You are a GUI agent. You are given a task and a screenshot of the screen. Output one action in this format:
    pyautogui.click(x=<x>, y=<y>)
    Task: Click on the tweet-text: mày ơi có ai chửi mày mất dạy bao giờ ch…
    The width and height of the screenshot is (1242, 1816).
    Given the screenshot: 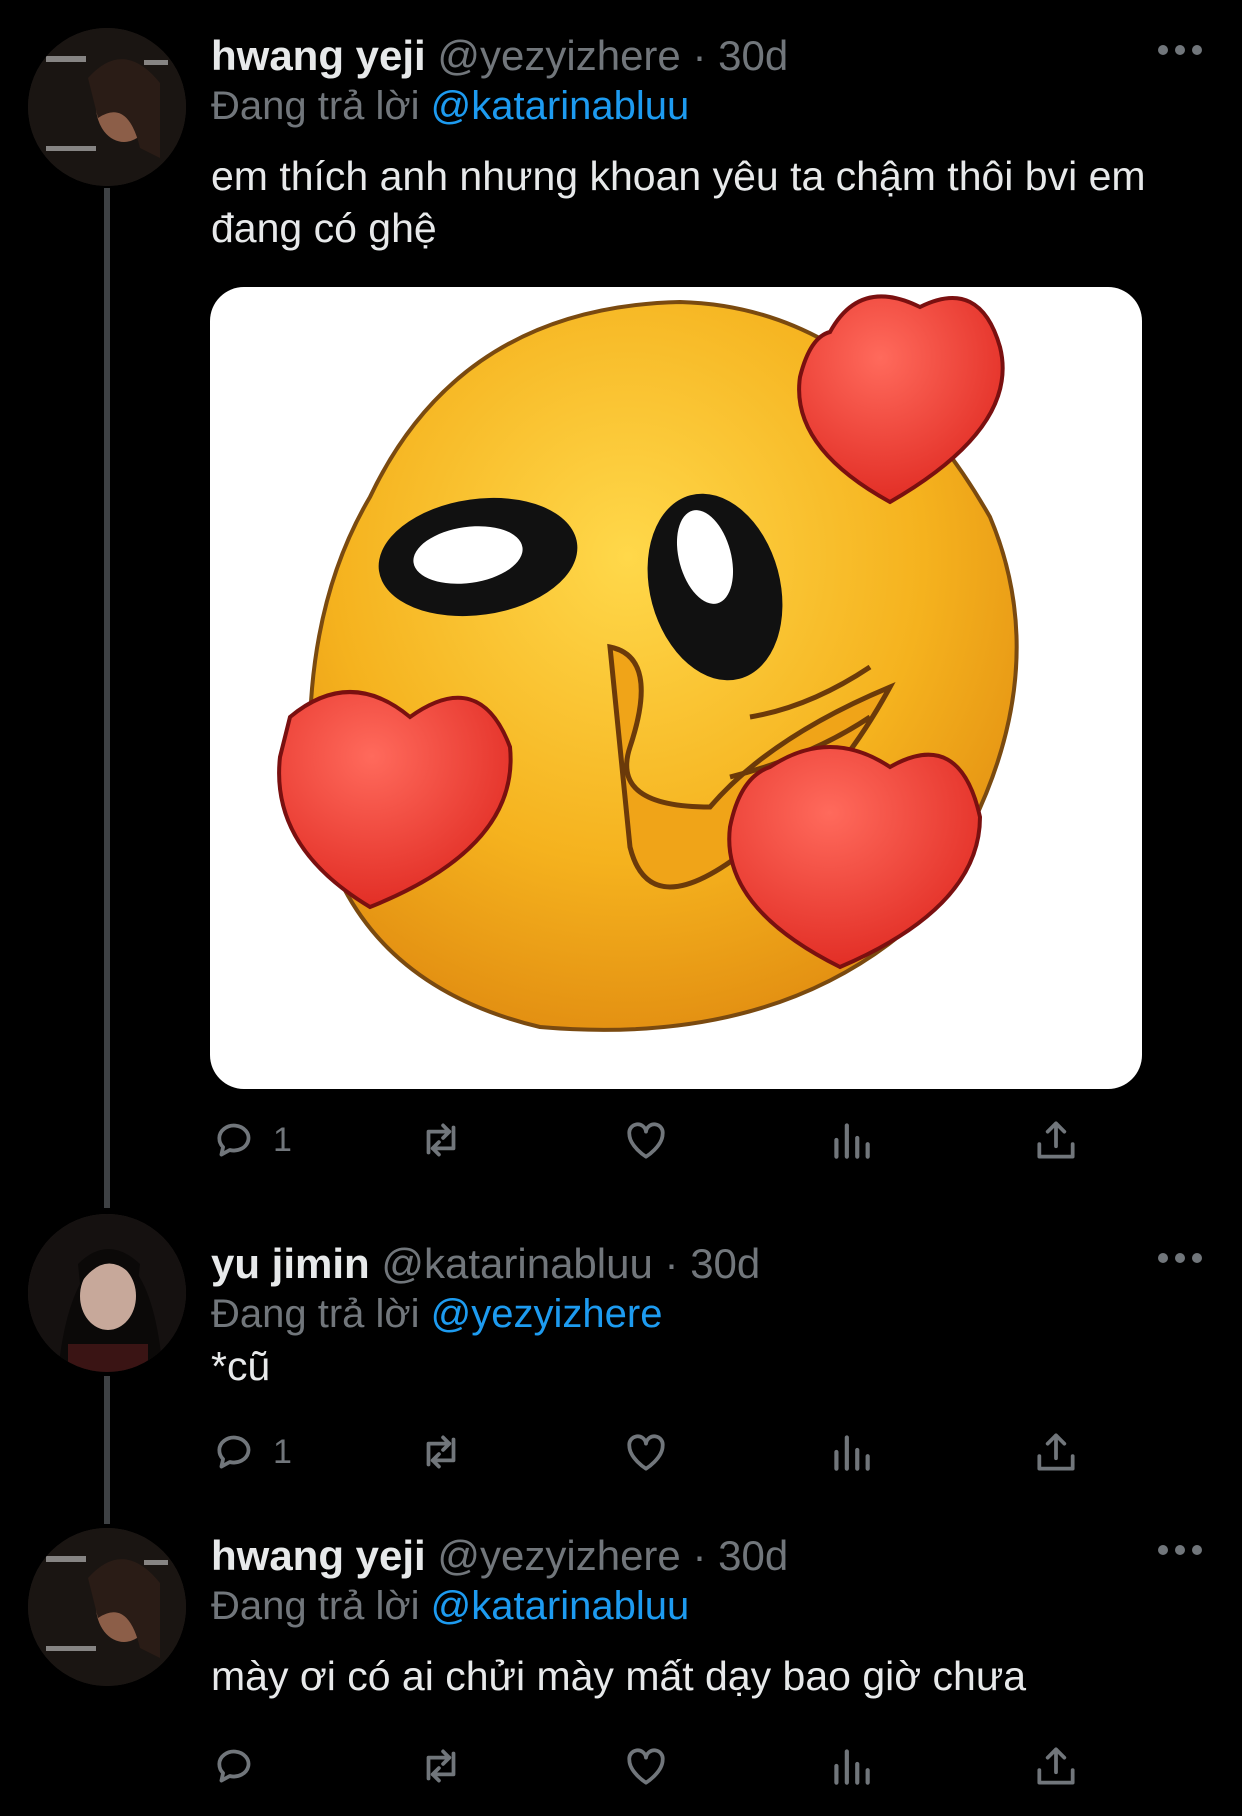 What is the action you would take?
    pyautogui.click(x=619, y=1676)
    